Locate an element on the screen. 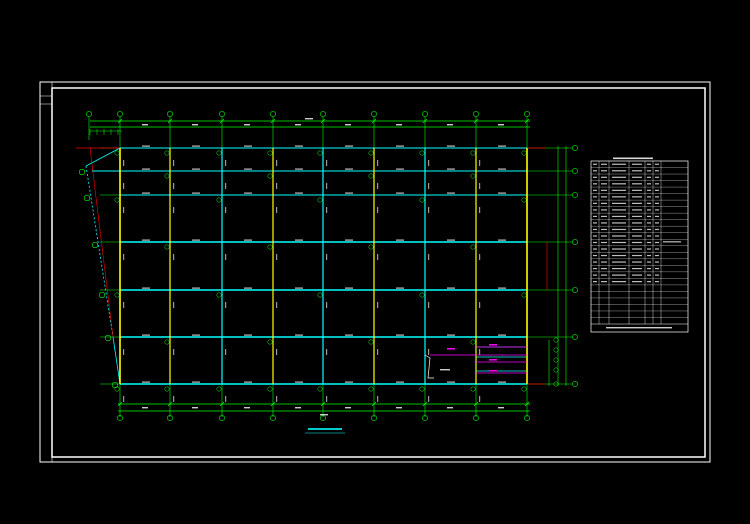 The height and width of the screenshot is (524, 750). table-border is located at coordinates (639, 246).